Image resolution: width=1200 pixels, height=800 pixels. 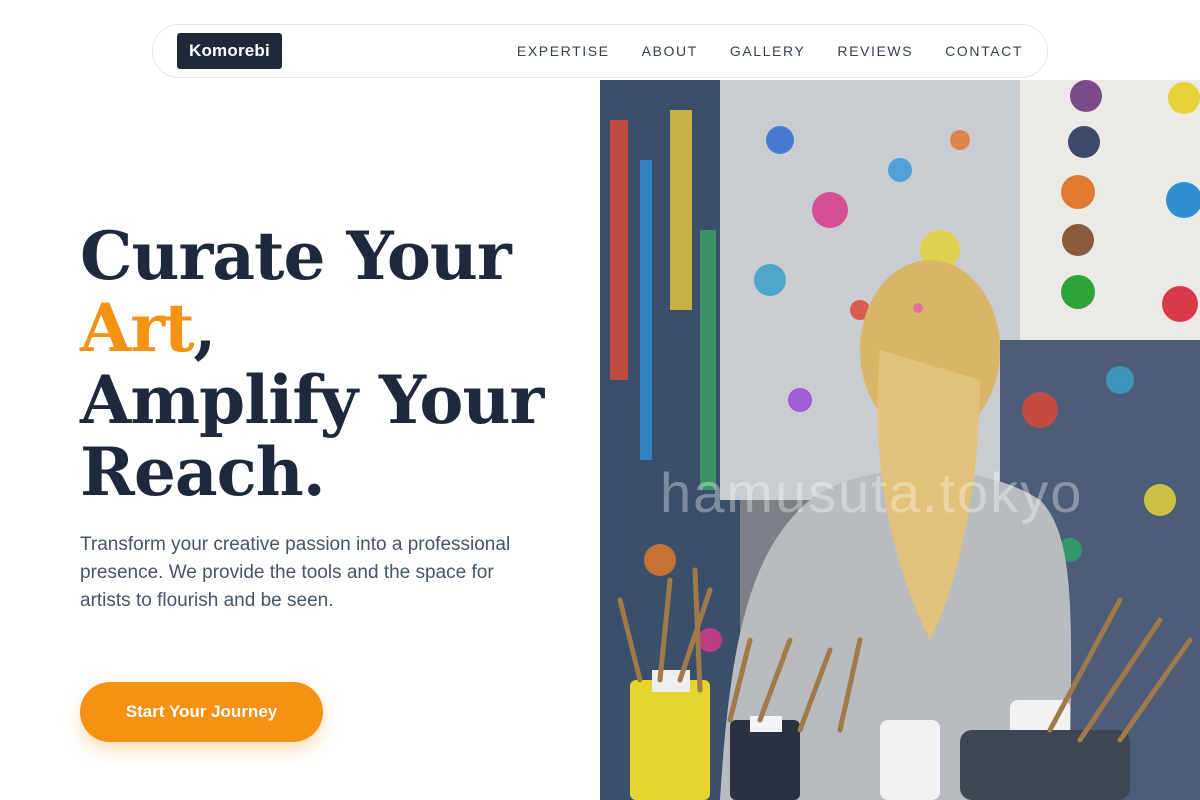 What do you see at coordinates (563, 51) in the screenshot?
I see `nav-link-expertise: EXPERTISE` at bounding box center [563, 51].